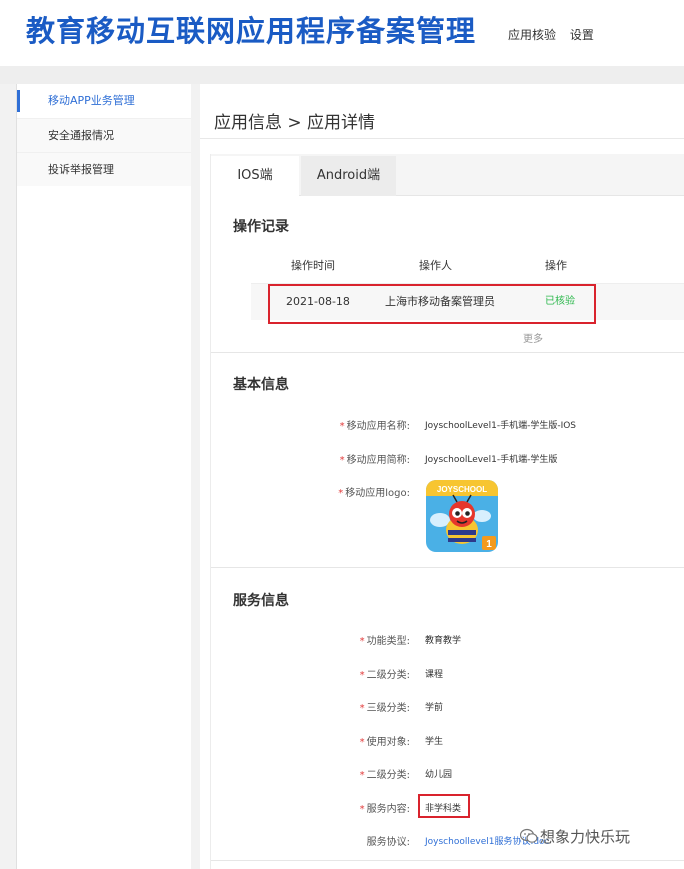  I want to click on field-label-function-type: * 功能类型:, so click(384, 641).